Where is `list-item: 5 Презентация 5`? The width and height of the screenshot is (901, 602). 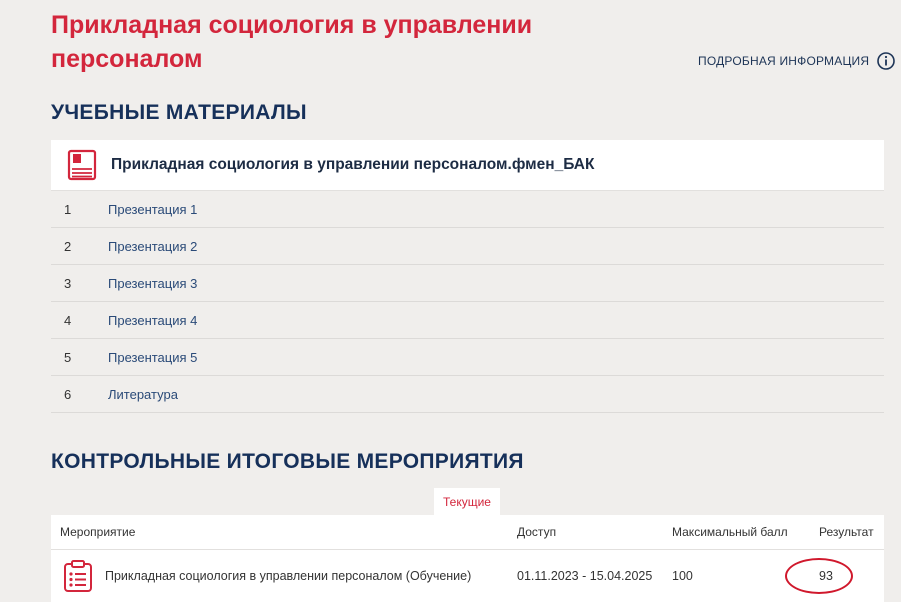 list-item: 5 Презентация 5 is located at coordinates (467, 357).